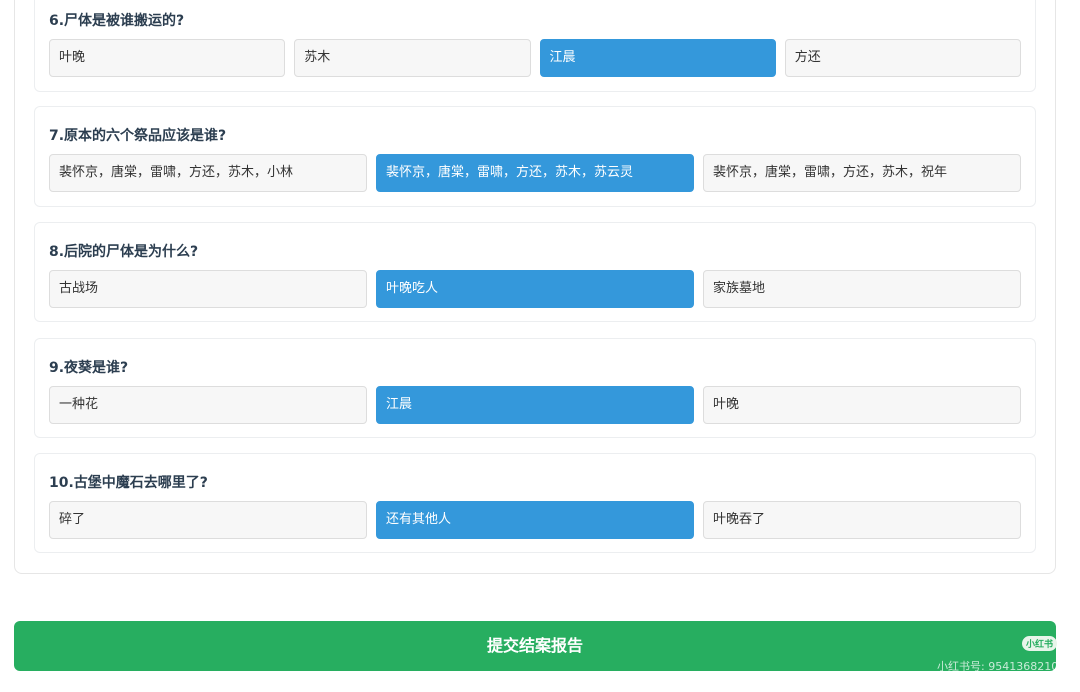  What do you see at coordinates (89, 368) in the screenshot?
I see `question-title: 9.夜葵是谁?` at bounding box center [89, 368].